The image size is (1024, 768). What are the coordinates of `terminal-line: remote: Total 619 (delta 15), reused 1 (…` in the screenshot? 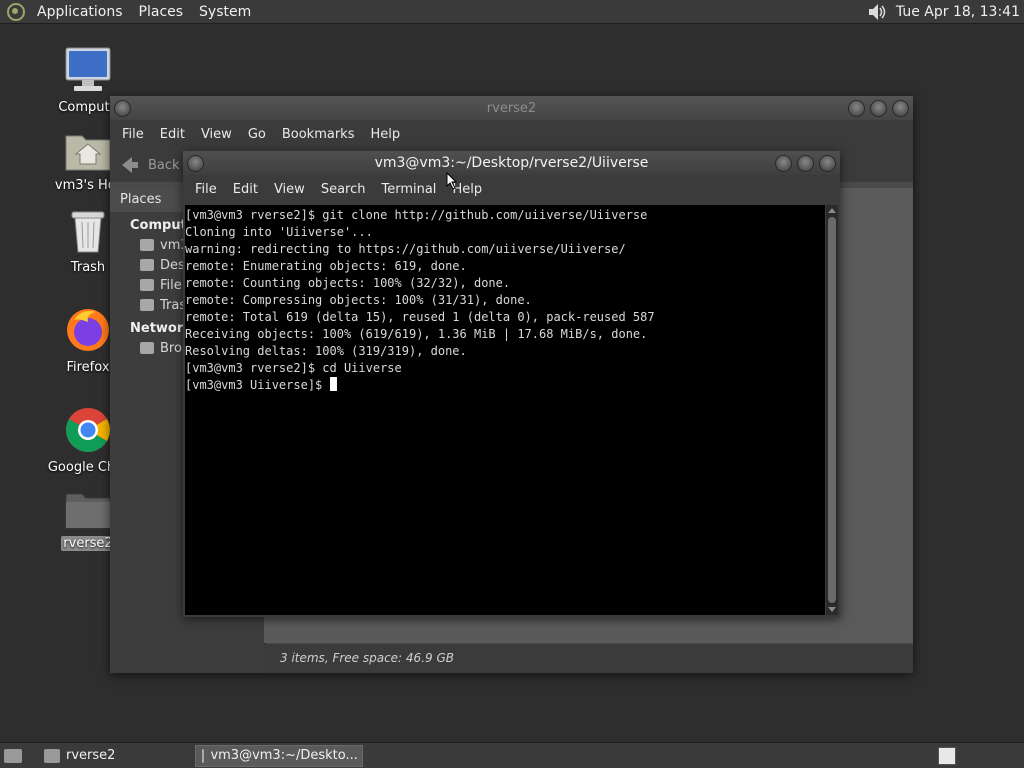 It's located at (420, 317).